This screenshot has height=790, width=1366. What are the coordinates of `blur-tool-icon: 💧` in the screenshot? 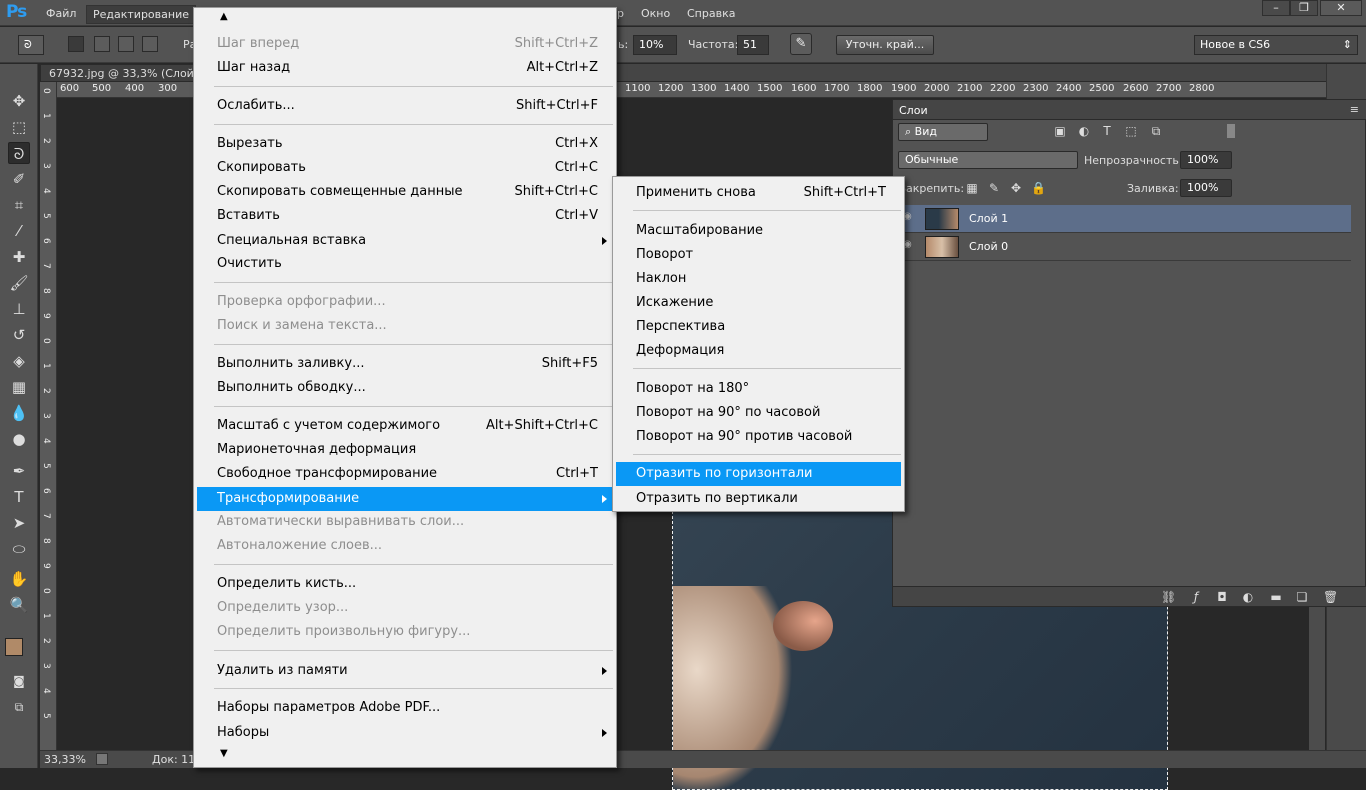 It's located at (19, 413).